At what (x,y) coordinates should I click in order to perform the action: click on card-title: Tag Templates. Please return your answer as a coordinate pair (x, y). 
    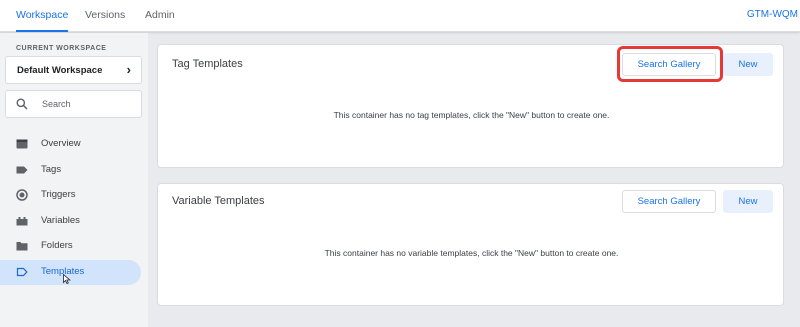
    Looking at the image, I should click on (207, 64).